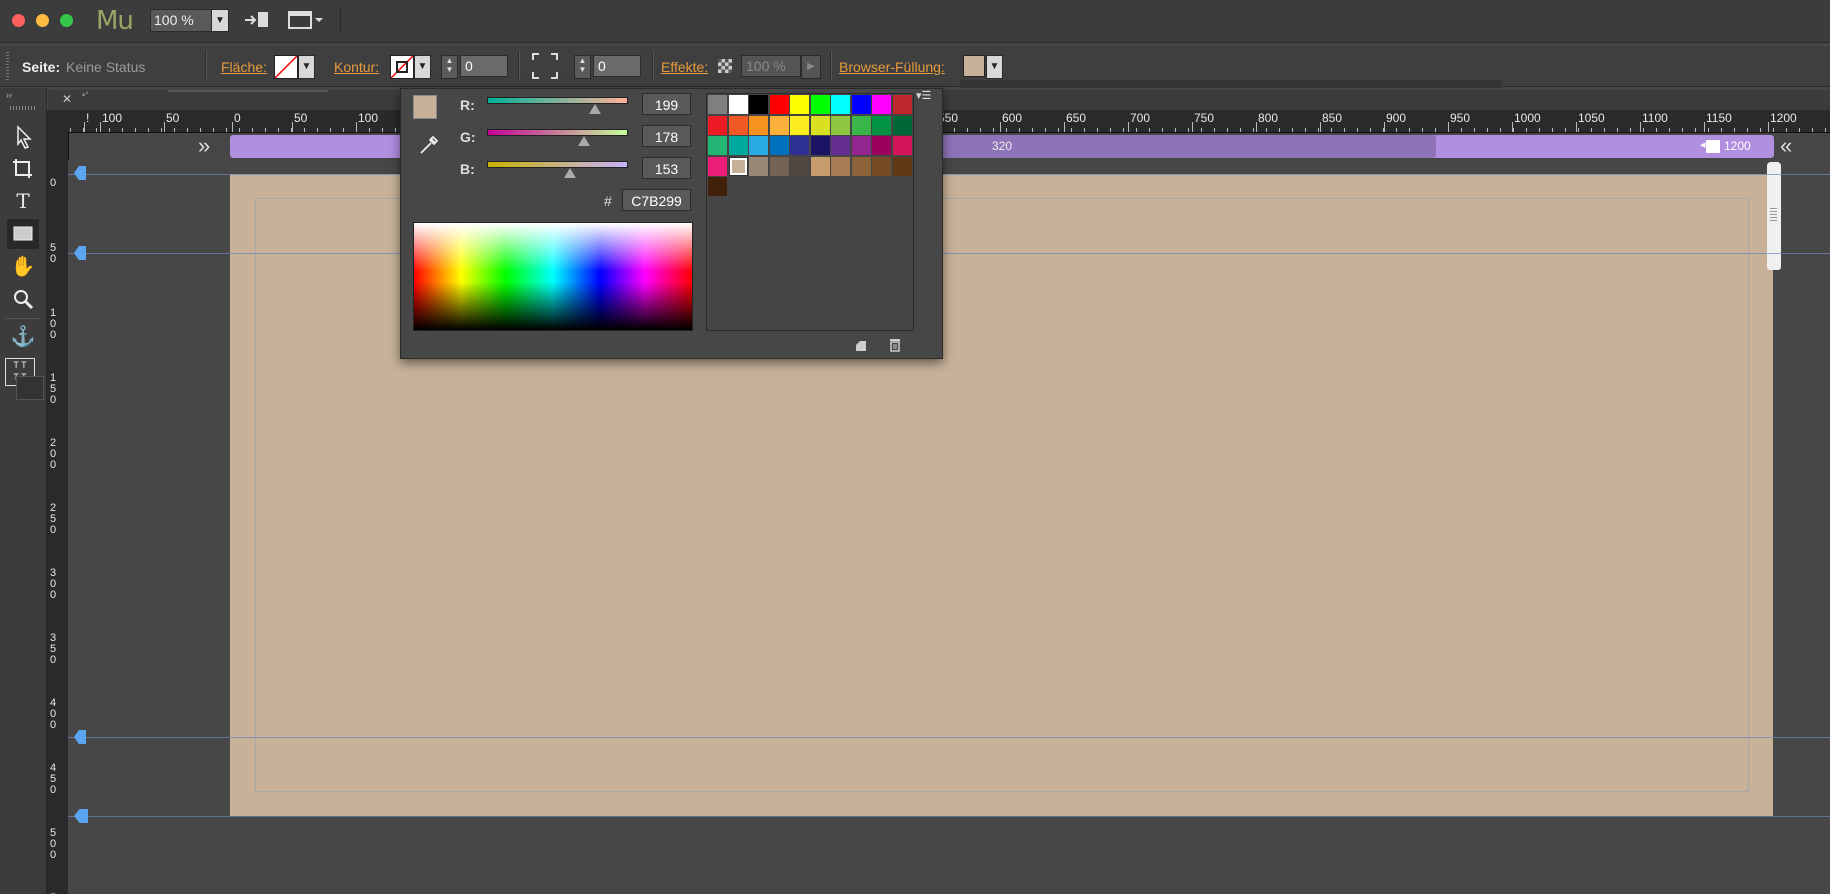 This screenshot has height=894, width=1830. What do you see at coordinates (1786, 146) in the screenshot?
I see `breakpoint-right-arrows-icon: «` at bounding box center [1786, 146].